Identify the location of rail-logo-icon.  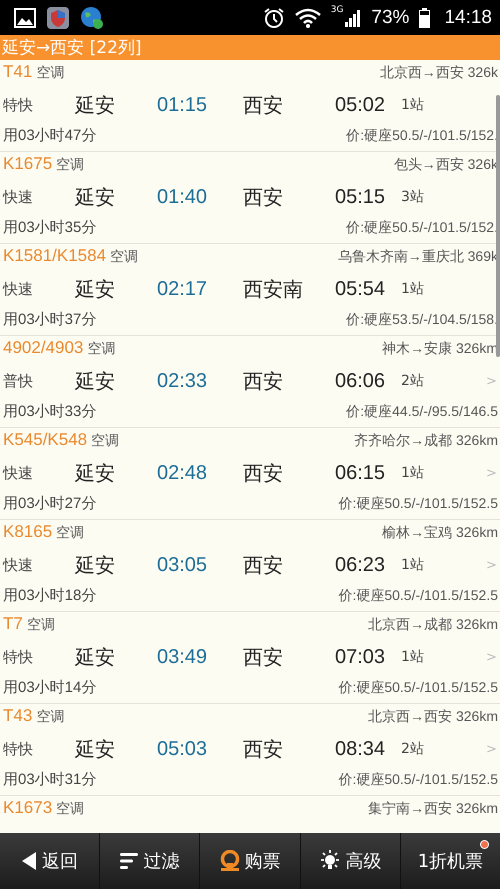
(230, 861).